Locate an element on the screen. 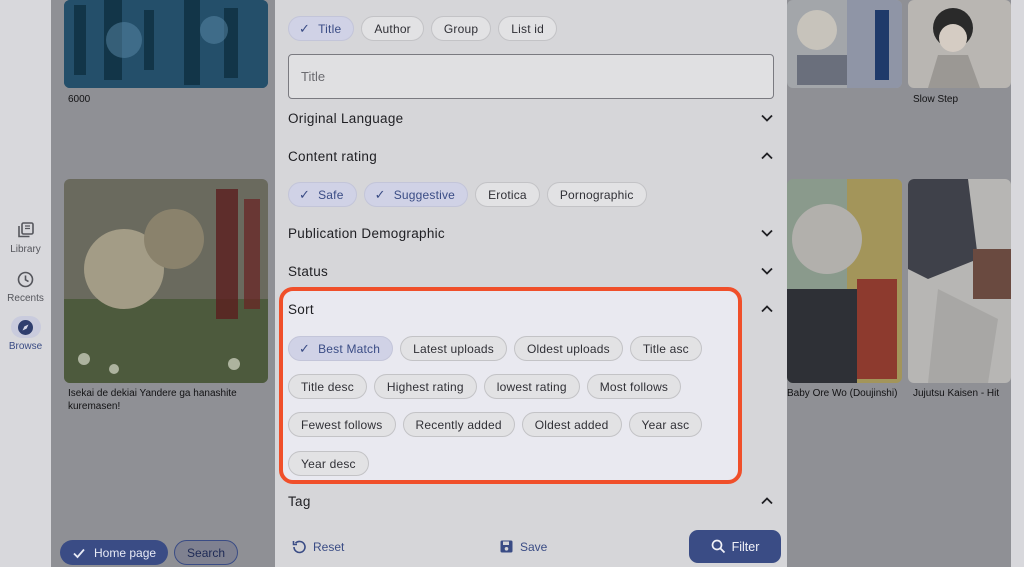  chip-list-id: List id is located at coordinates (527, 28).